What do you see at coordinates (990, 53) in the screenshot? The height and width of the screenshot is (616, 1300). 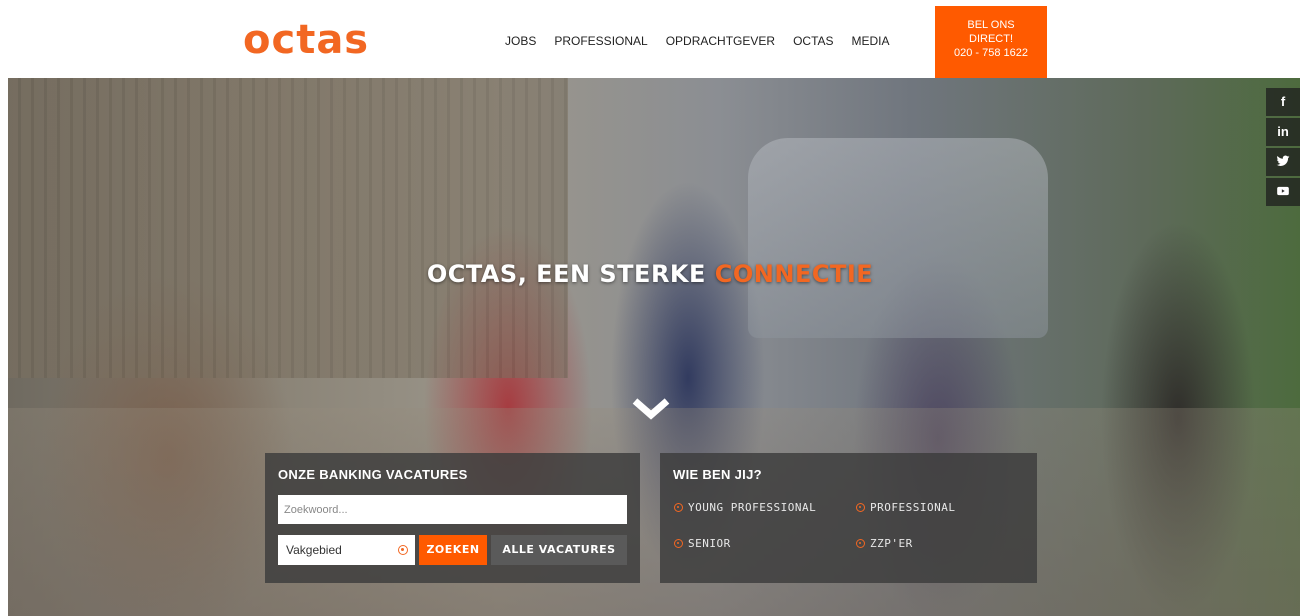 I see `callbox-phone: 020 - 758 1622` at bounding box center [990, 53].